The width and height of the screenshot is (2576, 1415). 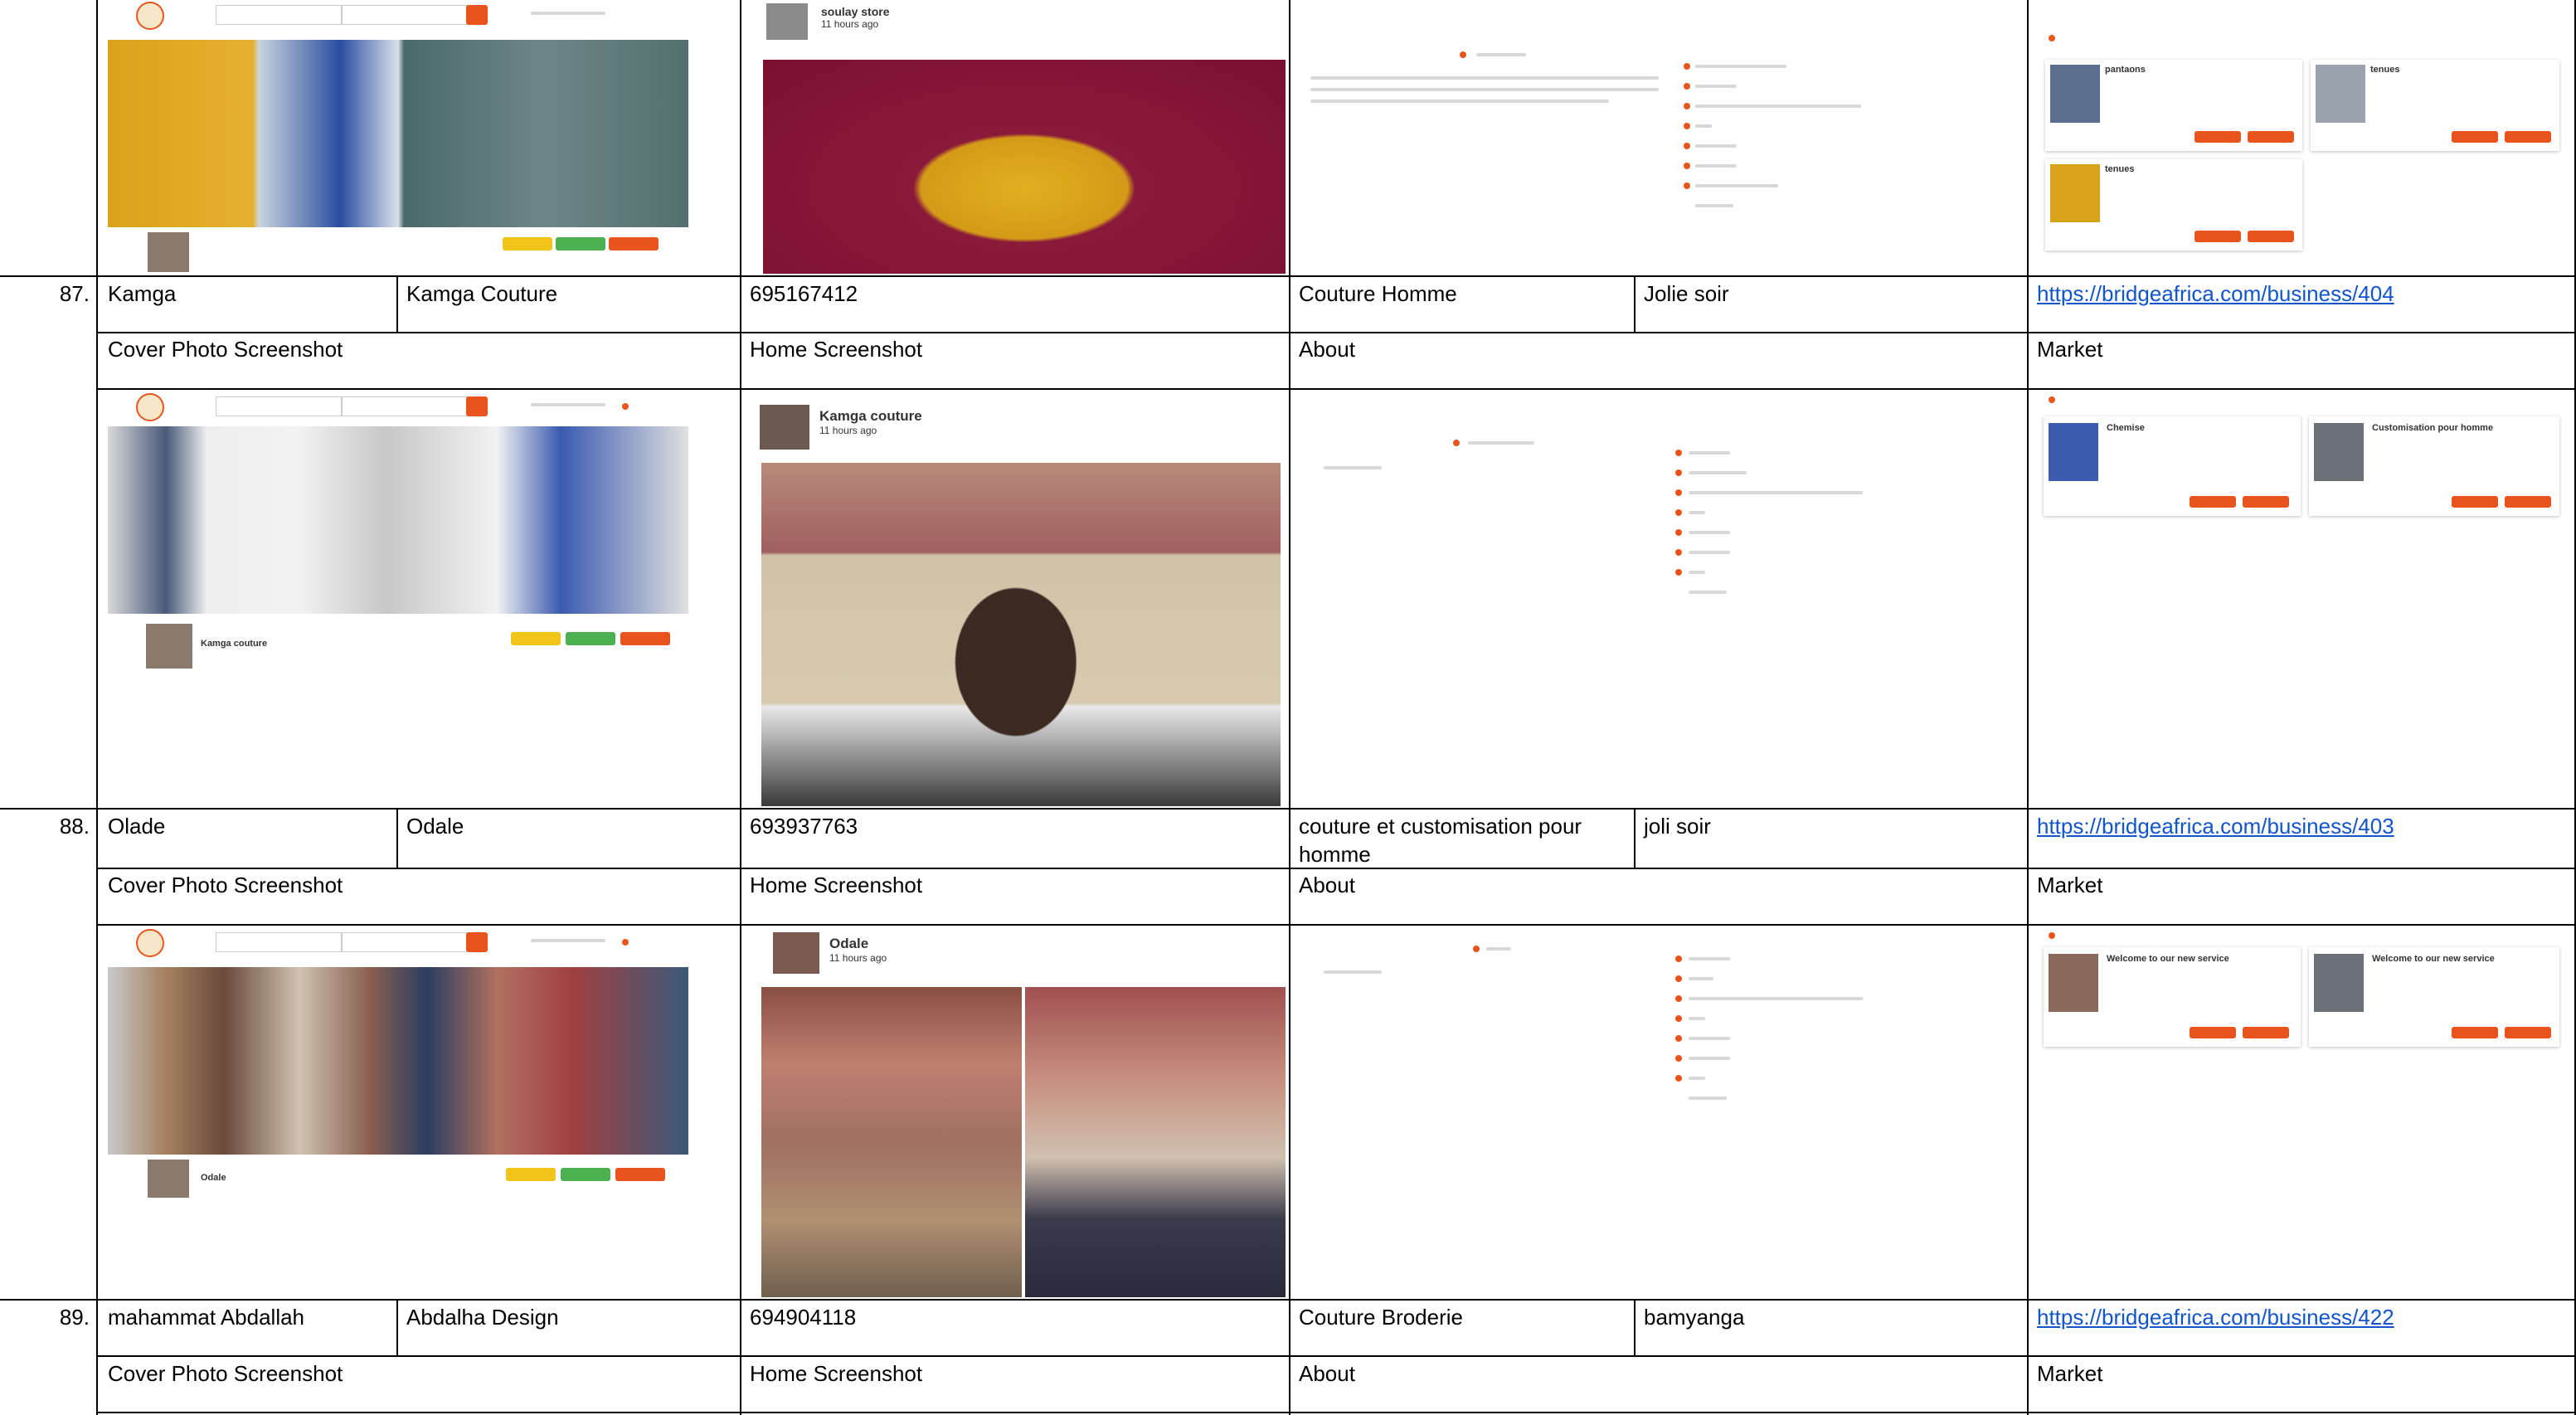 What do you see at coordinates (804, 293) in the screenshot?
I see `phone-number: 695167412` at bounding box center [804, 293].